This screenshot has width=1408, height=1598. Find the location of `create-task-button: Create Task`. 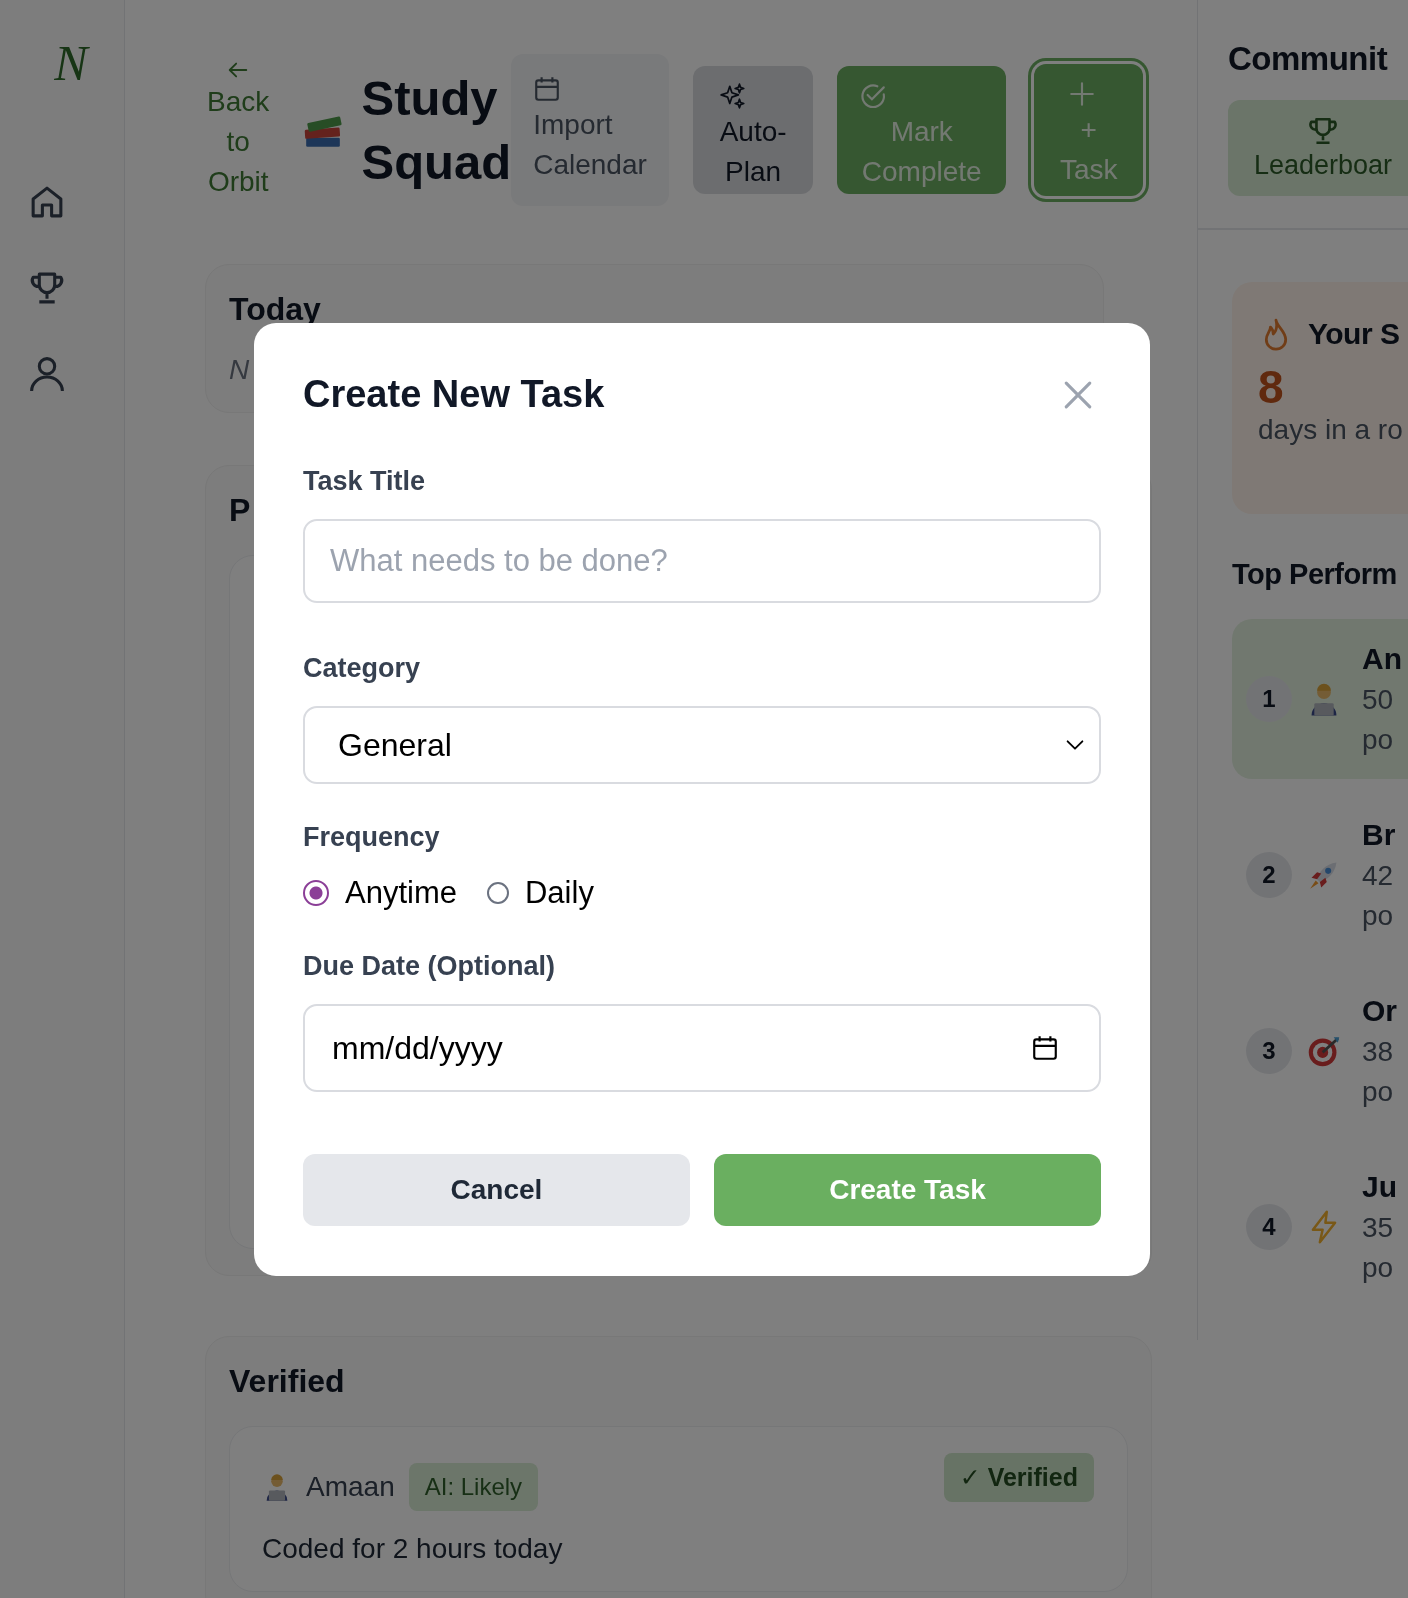

create-task-button: Create Task is located at coordinates (907, 1190).